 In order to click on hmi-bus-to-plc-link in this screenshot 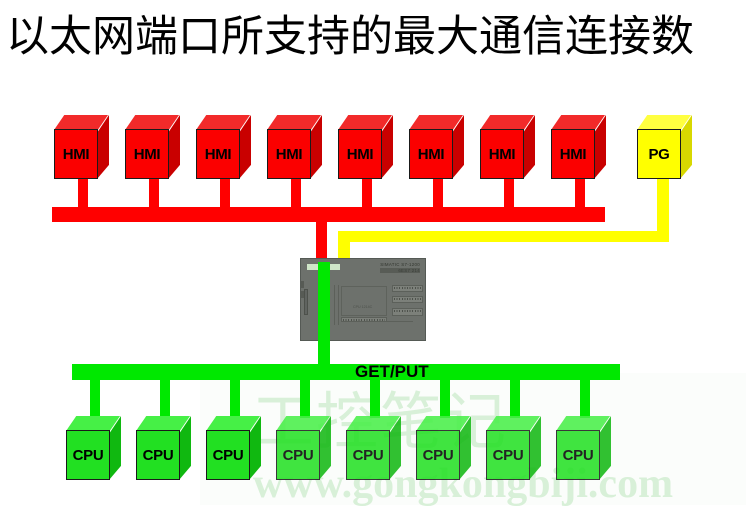, I will do `click(321, 241)`.